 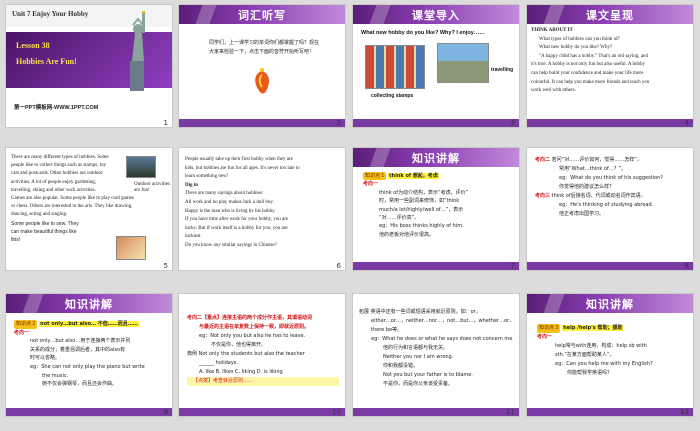 What do you see at coordinates (138, 51) in the screenshot?
I see `statue-of-liberty-image` at bounding box center [138, 51].